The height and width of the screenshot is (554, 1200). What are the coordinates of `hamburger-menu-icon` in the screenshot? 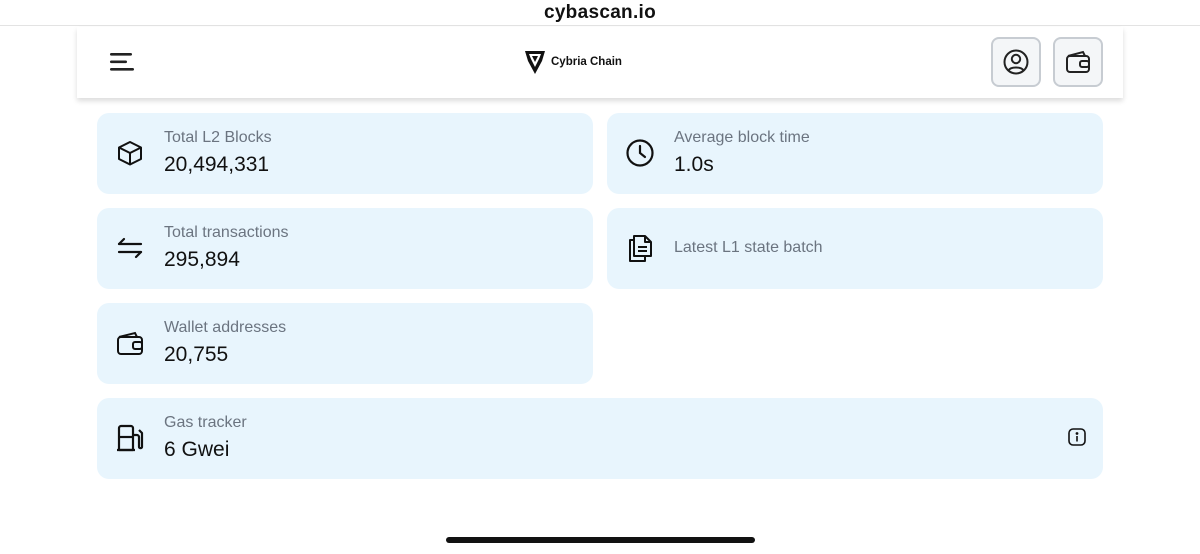 It's located at (122, 62).